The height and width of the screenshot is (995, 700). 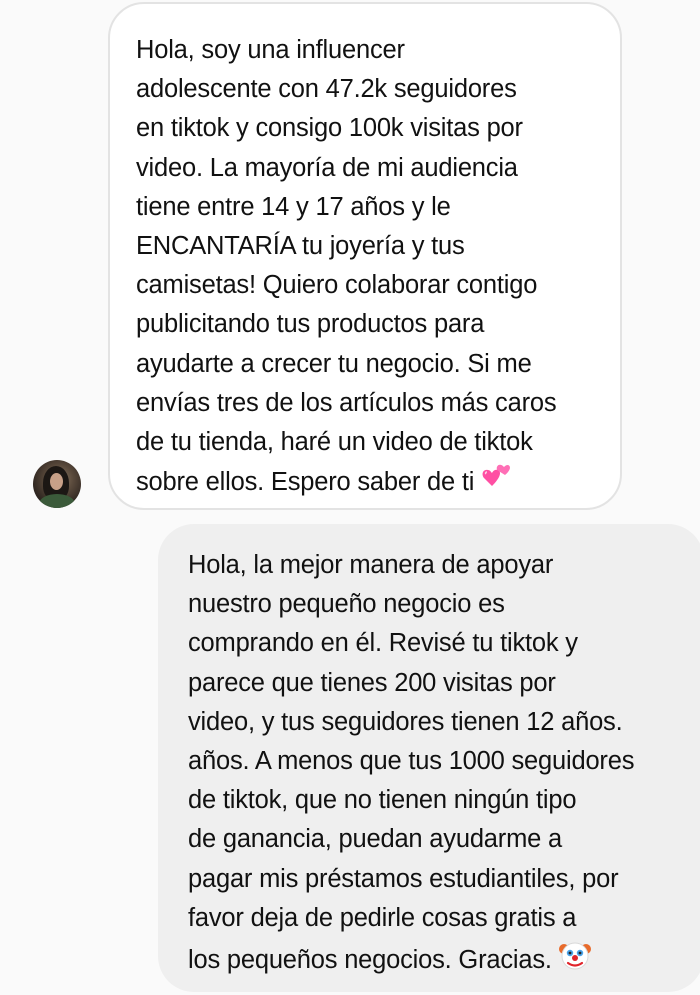 I want to click on message-line: camisetas! Quiero colaborar contigo, so click(x=337, y=285).